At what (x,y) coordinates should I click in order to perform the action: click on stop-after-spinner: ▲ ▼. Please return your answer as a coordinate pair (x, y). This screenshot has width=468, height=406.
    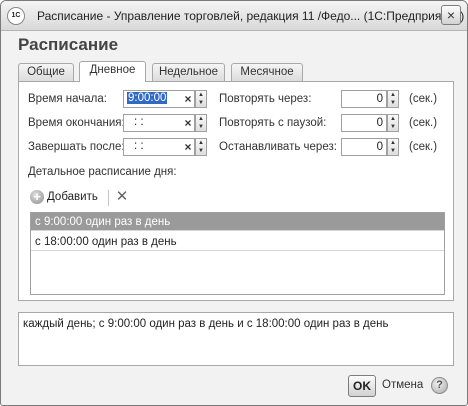
    Looking at the image, I should click on (393, 147).